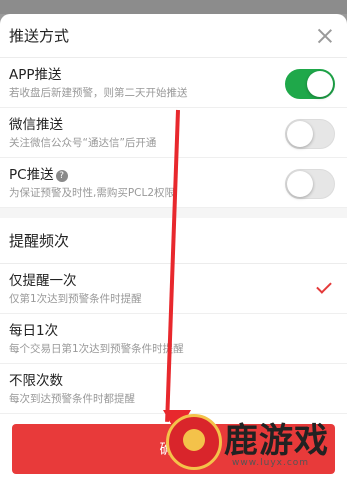 The image size is (347, 480). I want to click on frequency-title: 每日1次, so click(34, 331).